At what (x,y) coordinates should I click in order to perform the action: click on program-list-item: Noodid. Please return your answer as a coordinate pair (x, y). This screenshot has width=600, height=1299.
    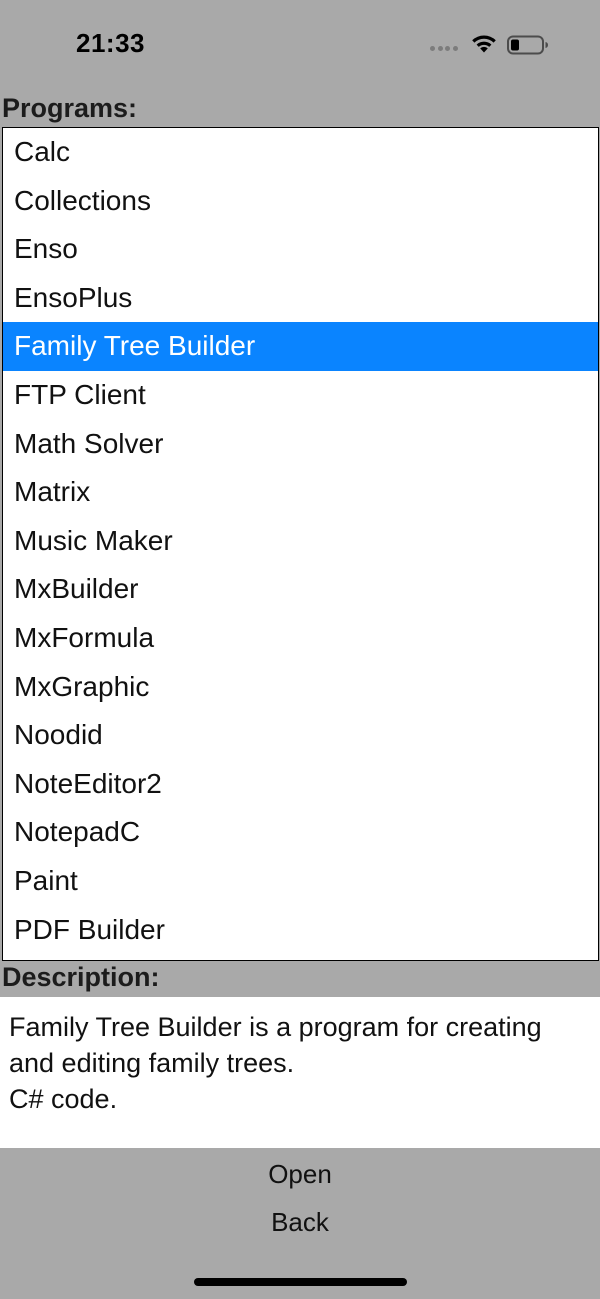
    Looking at the image, I should click on (300, 735).